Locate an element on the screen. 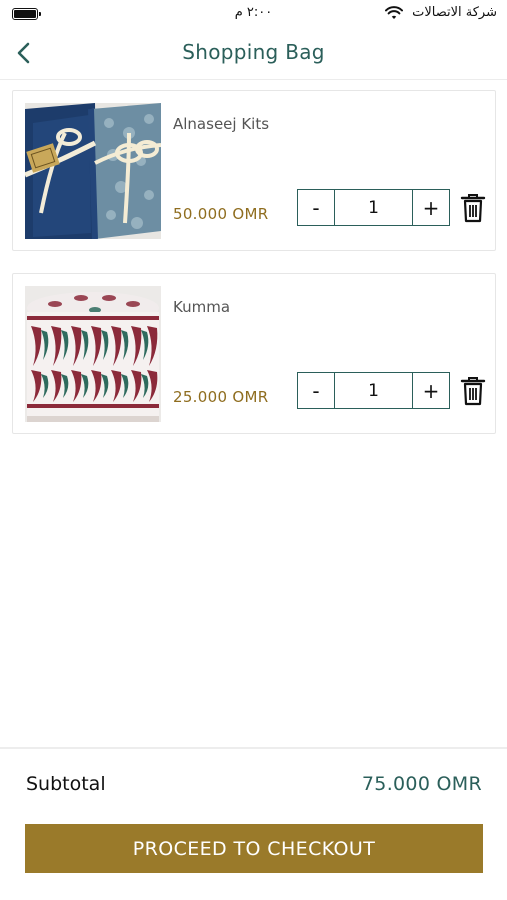  carrier-name: شركة الاتصالات is located at coordinates (454, 12).